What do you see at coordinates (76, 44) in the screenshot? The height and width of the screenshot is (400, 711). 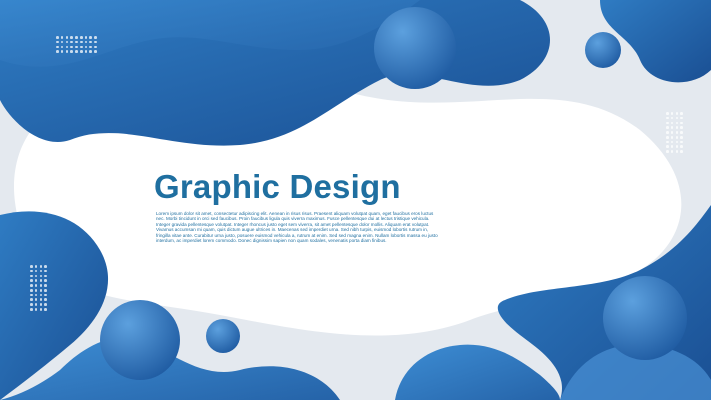 I see `dot-grid-top-left` at bounding box center [76, 44].